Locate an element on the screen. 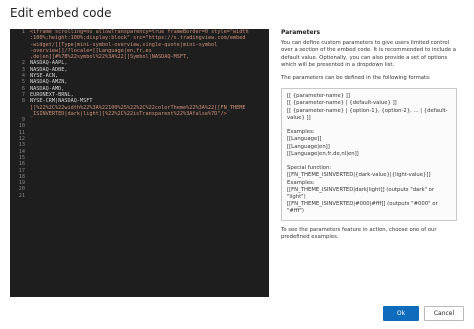  format-line: [[Language]] is located at coordinates (304, 139).